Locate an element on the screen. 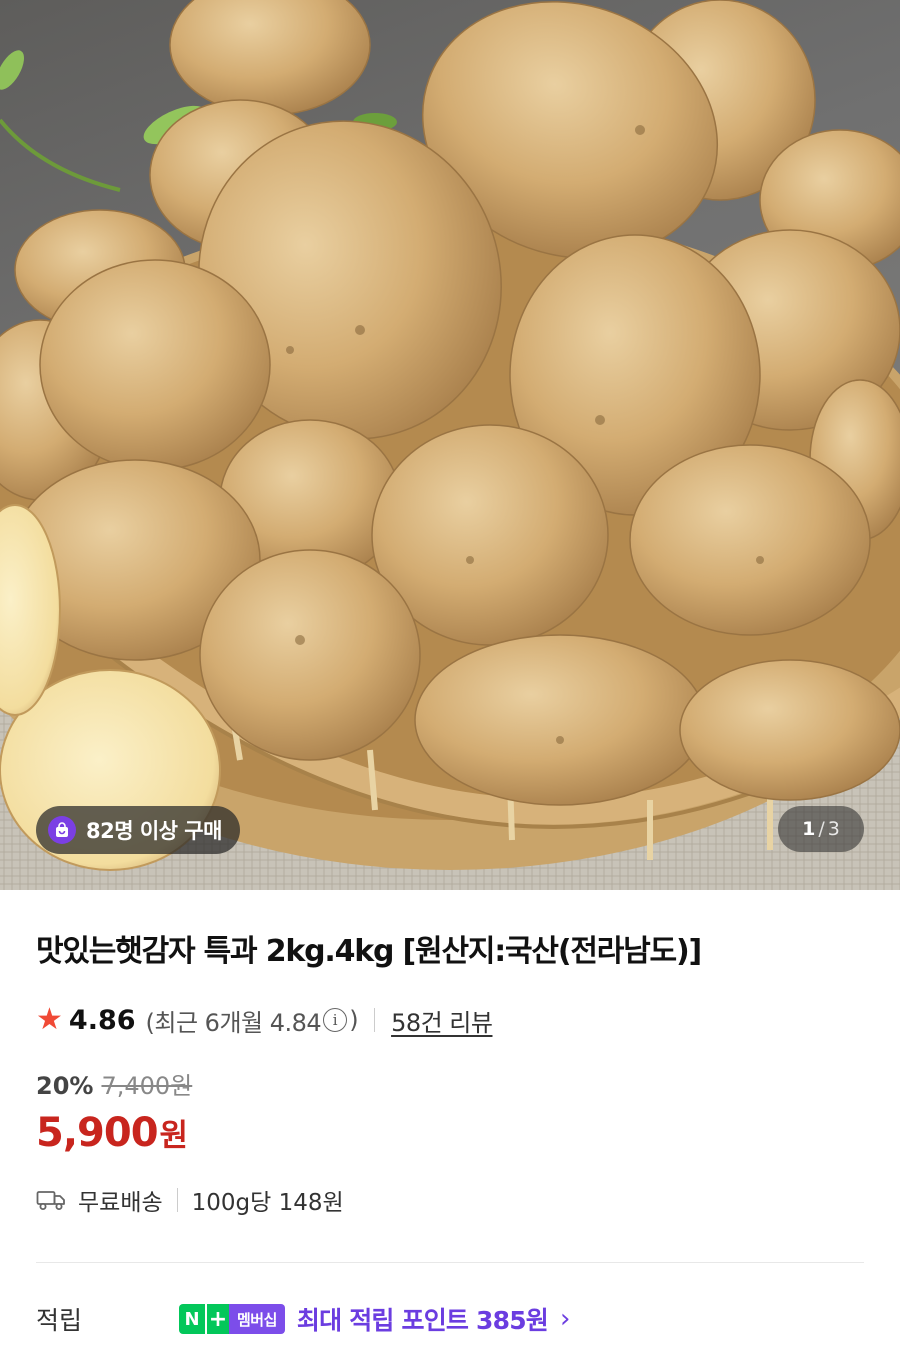 Image resolution: width=900 pixels, height=1365 pixels. pager-current: 1 is located at coordinates (809, 829).